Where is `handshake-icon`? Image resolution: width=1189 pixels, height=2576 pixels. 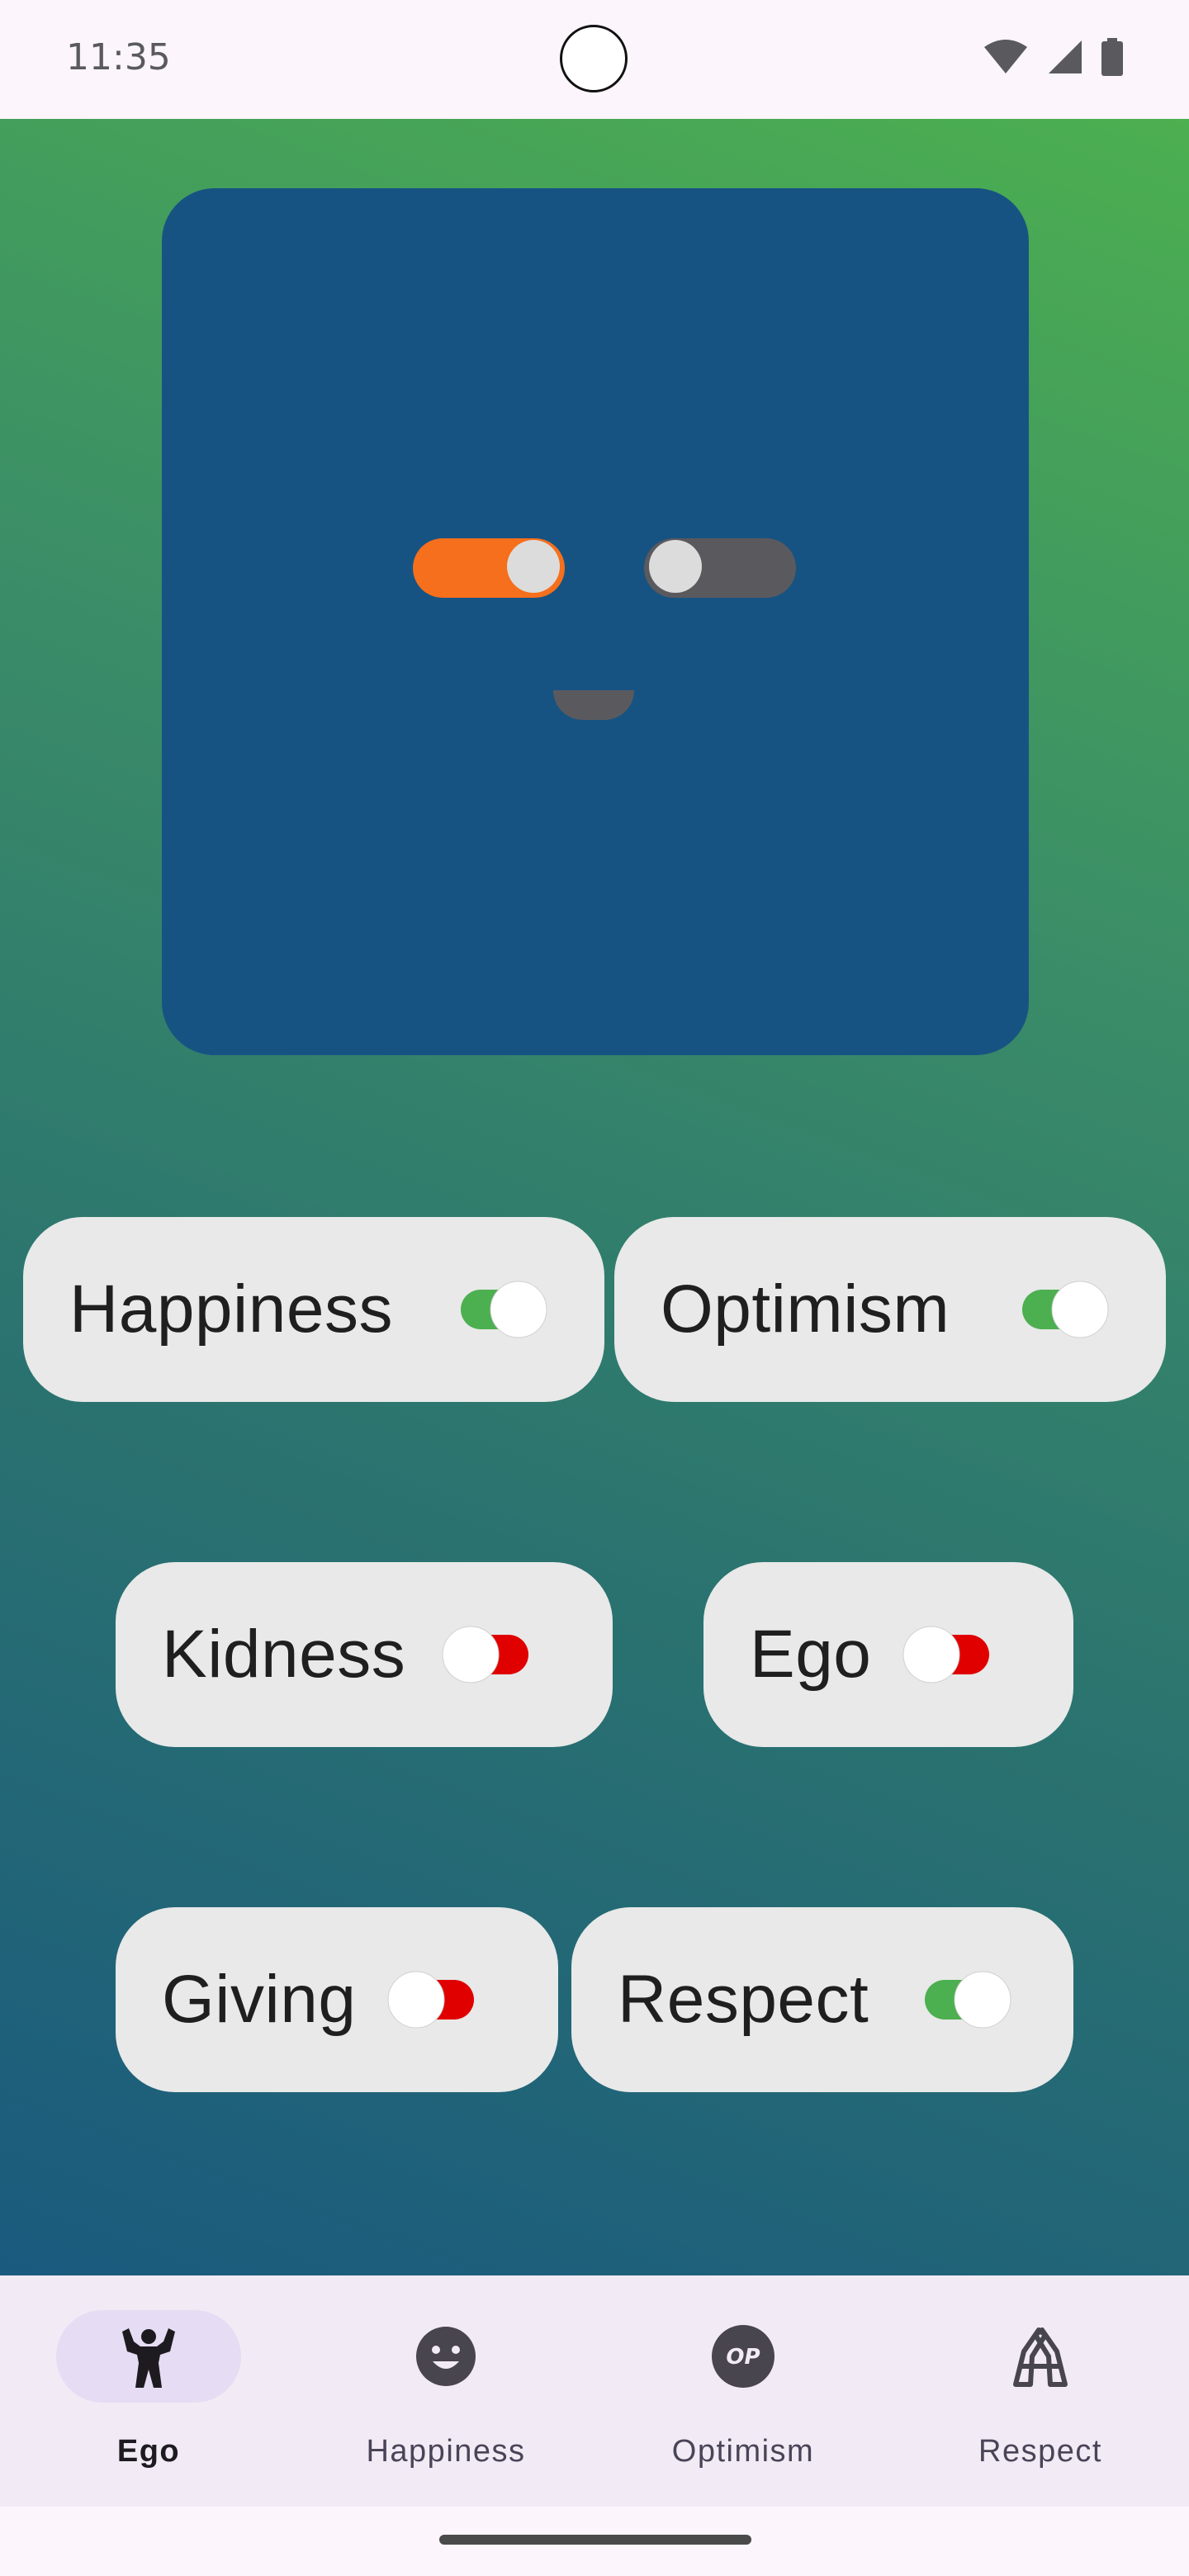
handshake-icon is located at coordinates (1040, 2357).